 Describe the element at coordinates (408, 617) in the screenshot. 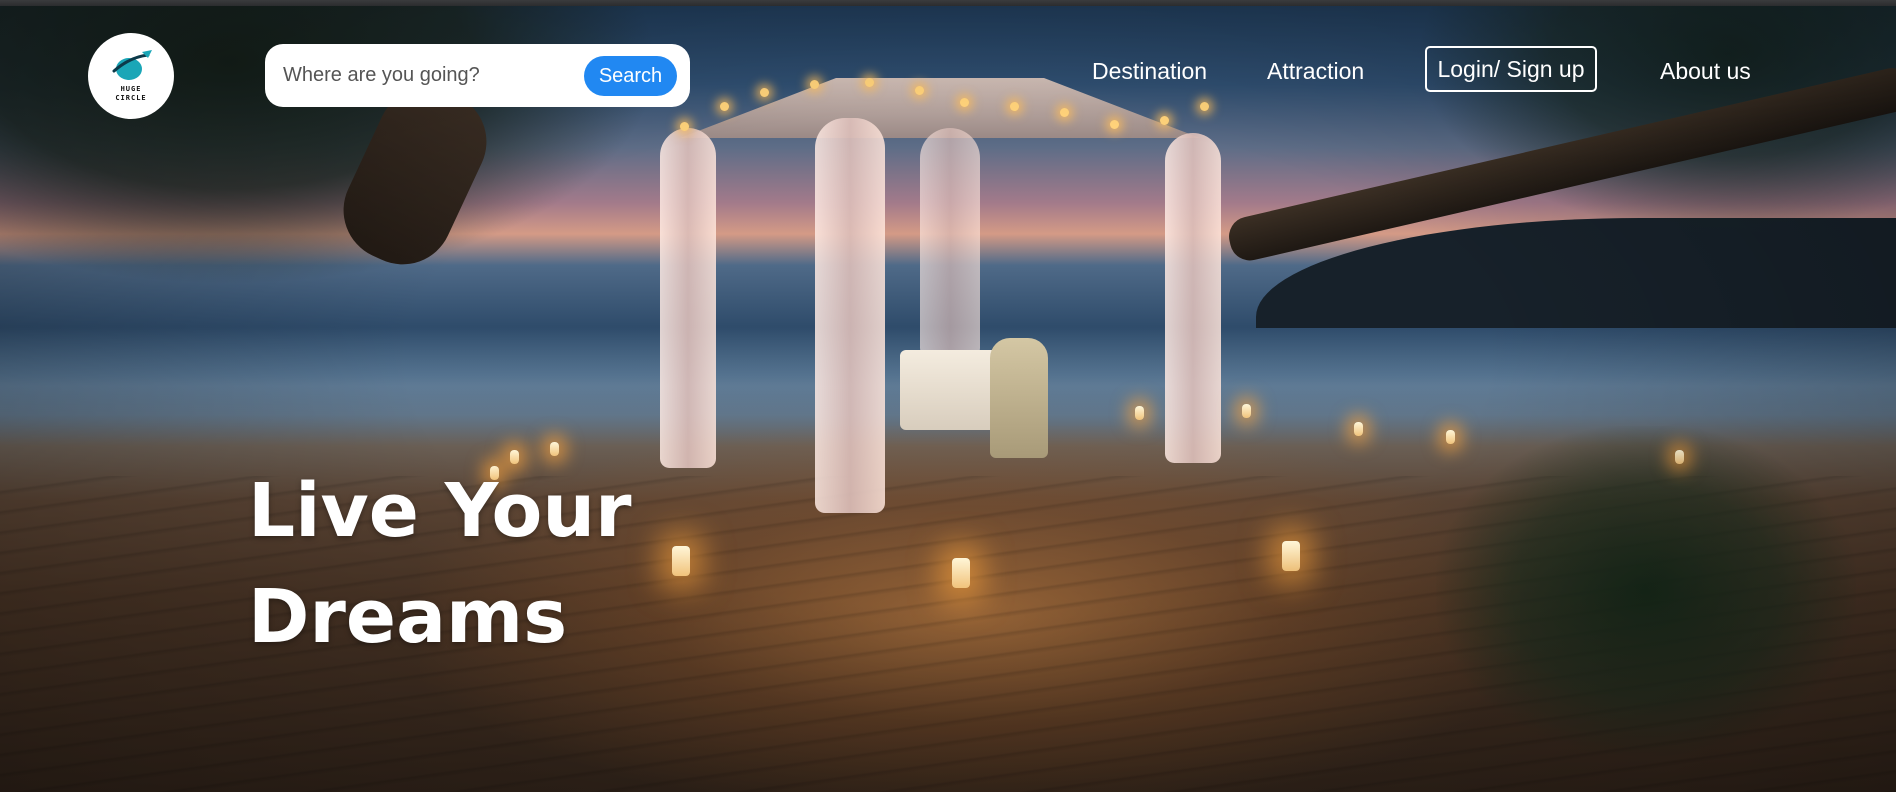

I see `hero-title-line-2: Dreams` at that location.